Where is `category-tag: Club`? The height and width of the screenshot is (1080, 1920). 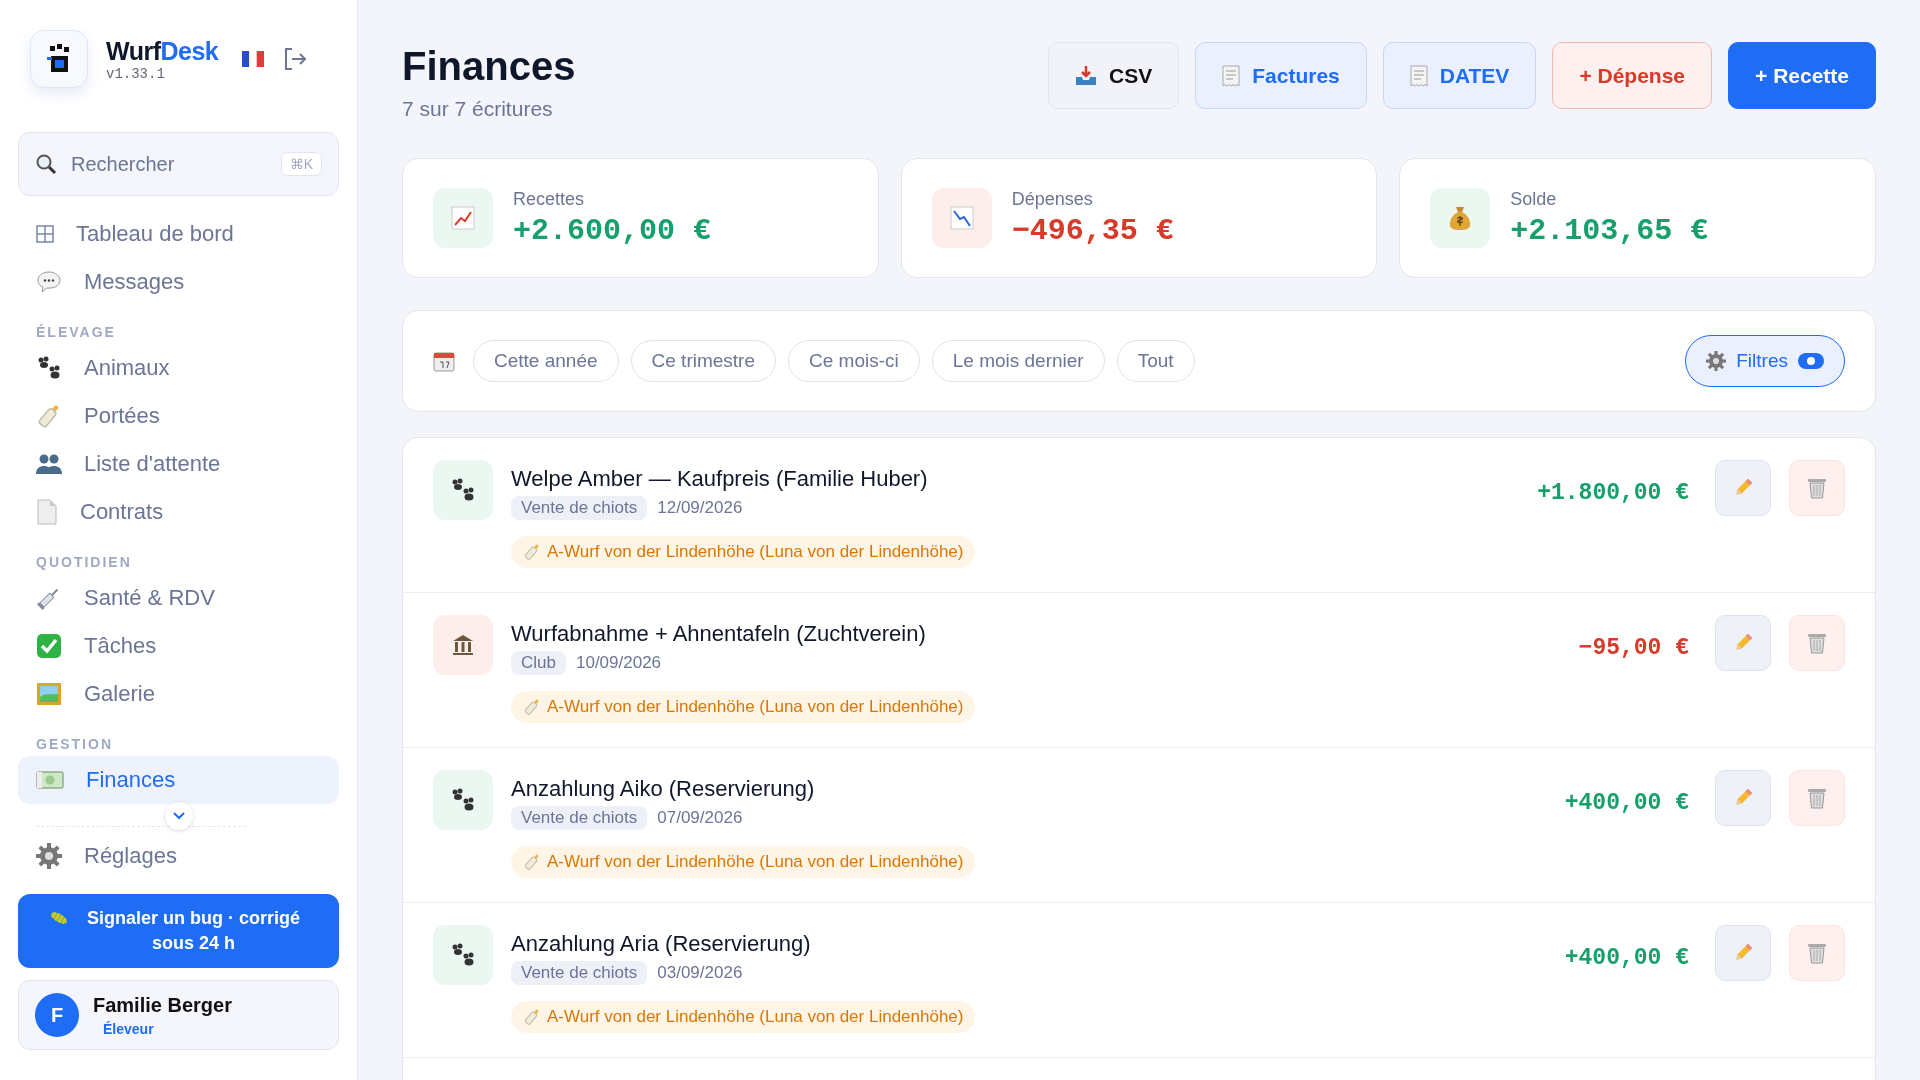 category-tag: Club is located at coordinates (538, 663).